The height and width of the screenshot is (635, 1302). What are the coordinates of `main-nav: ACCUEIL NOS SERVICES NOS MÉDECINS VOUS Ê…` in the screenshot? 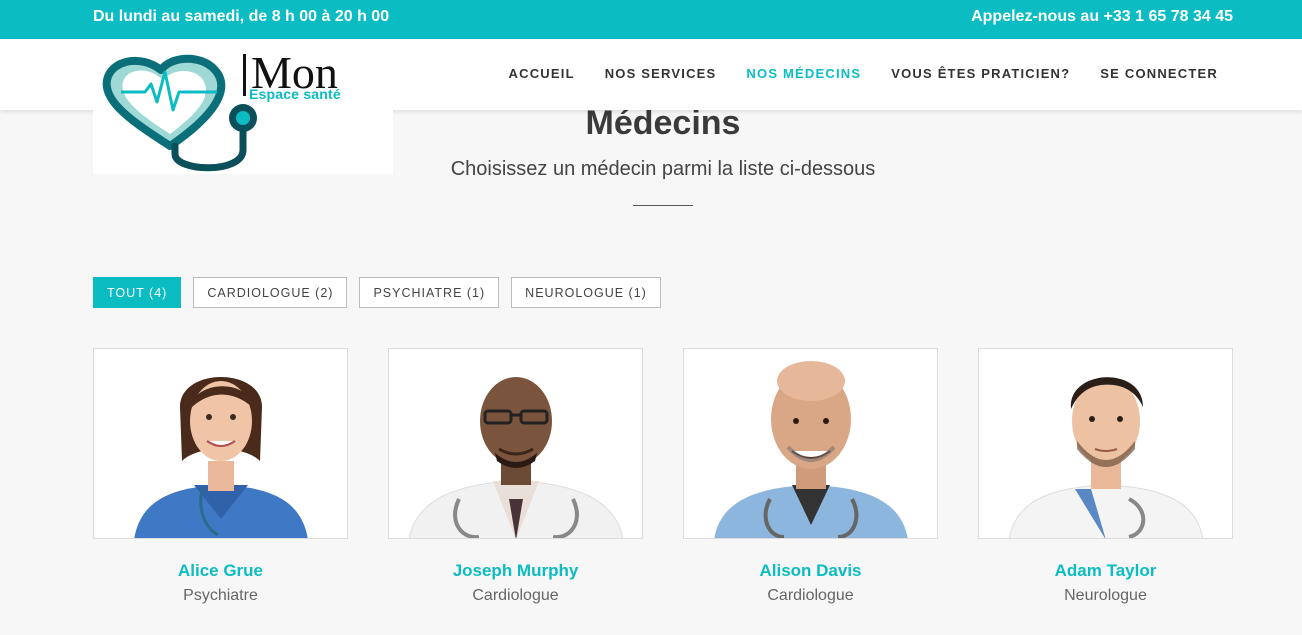 It's located at (863, 73).